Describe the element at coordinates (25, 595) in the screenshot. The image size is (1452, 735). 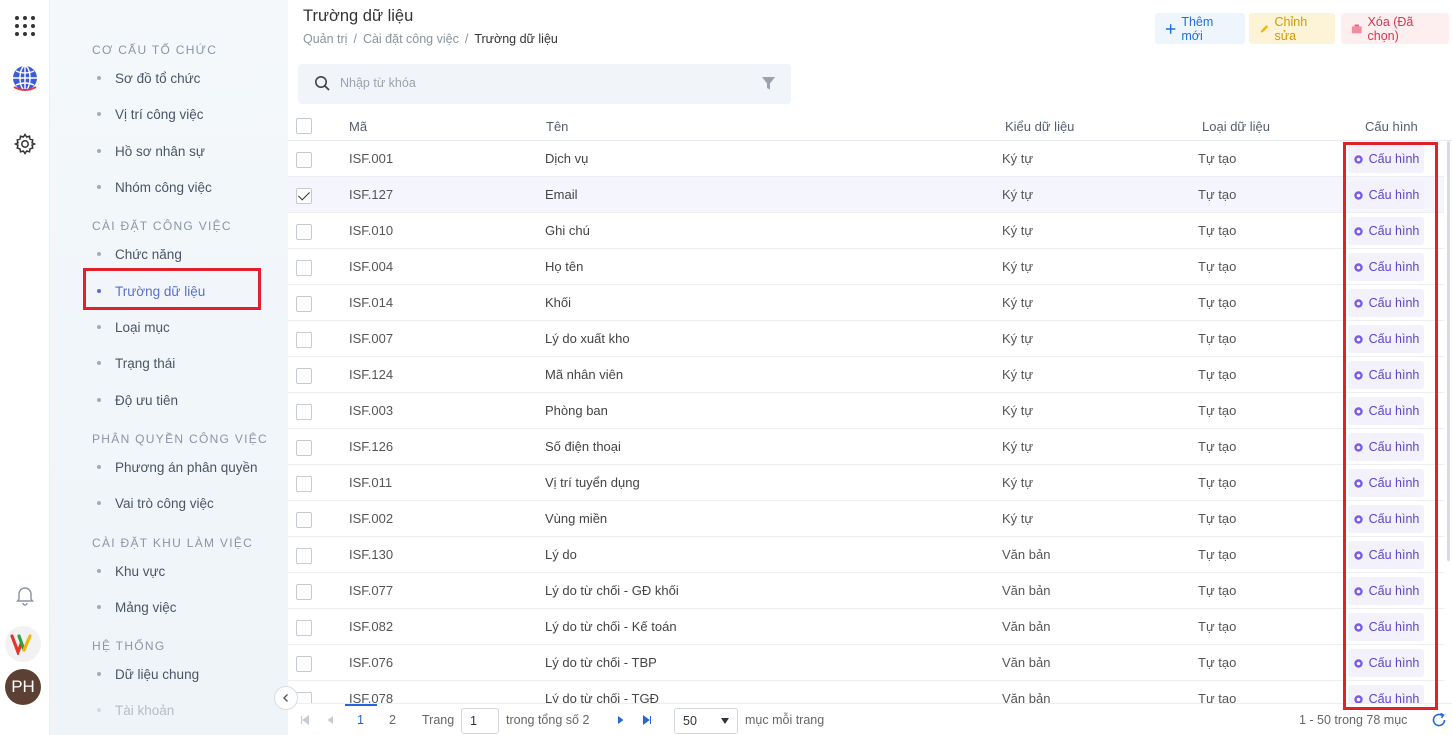
I see `bell-icon` at that location.